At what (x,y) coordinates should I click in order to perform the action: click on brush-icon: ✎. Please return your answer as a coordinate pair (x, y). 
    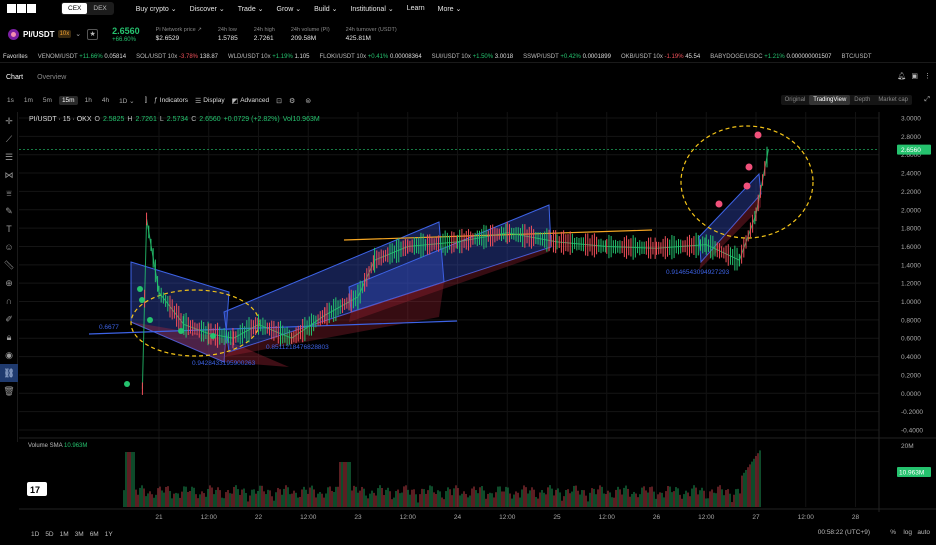
    Looking at the image, I should click on (9, 211).